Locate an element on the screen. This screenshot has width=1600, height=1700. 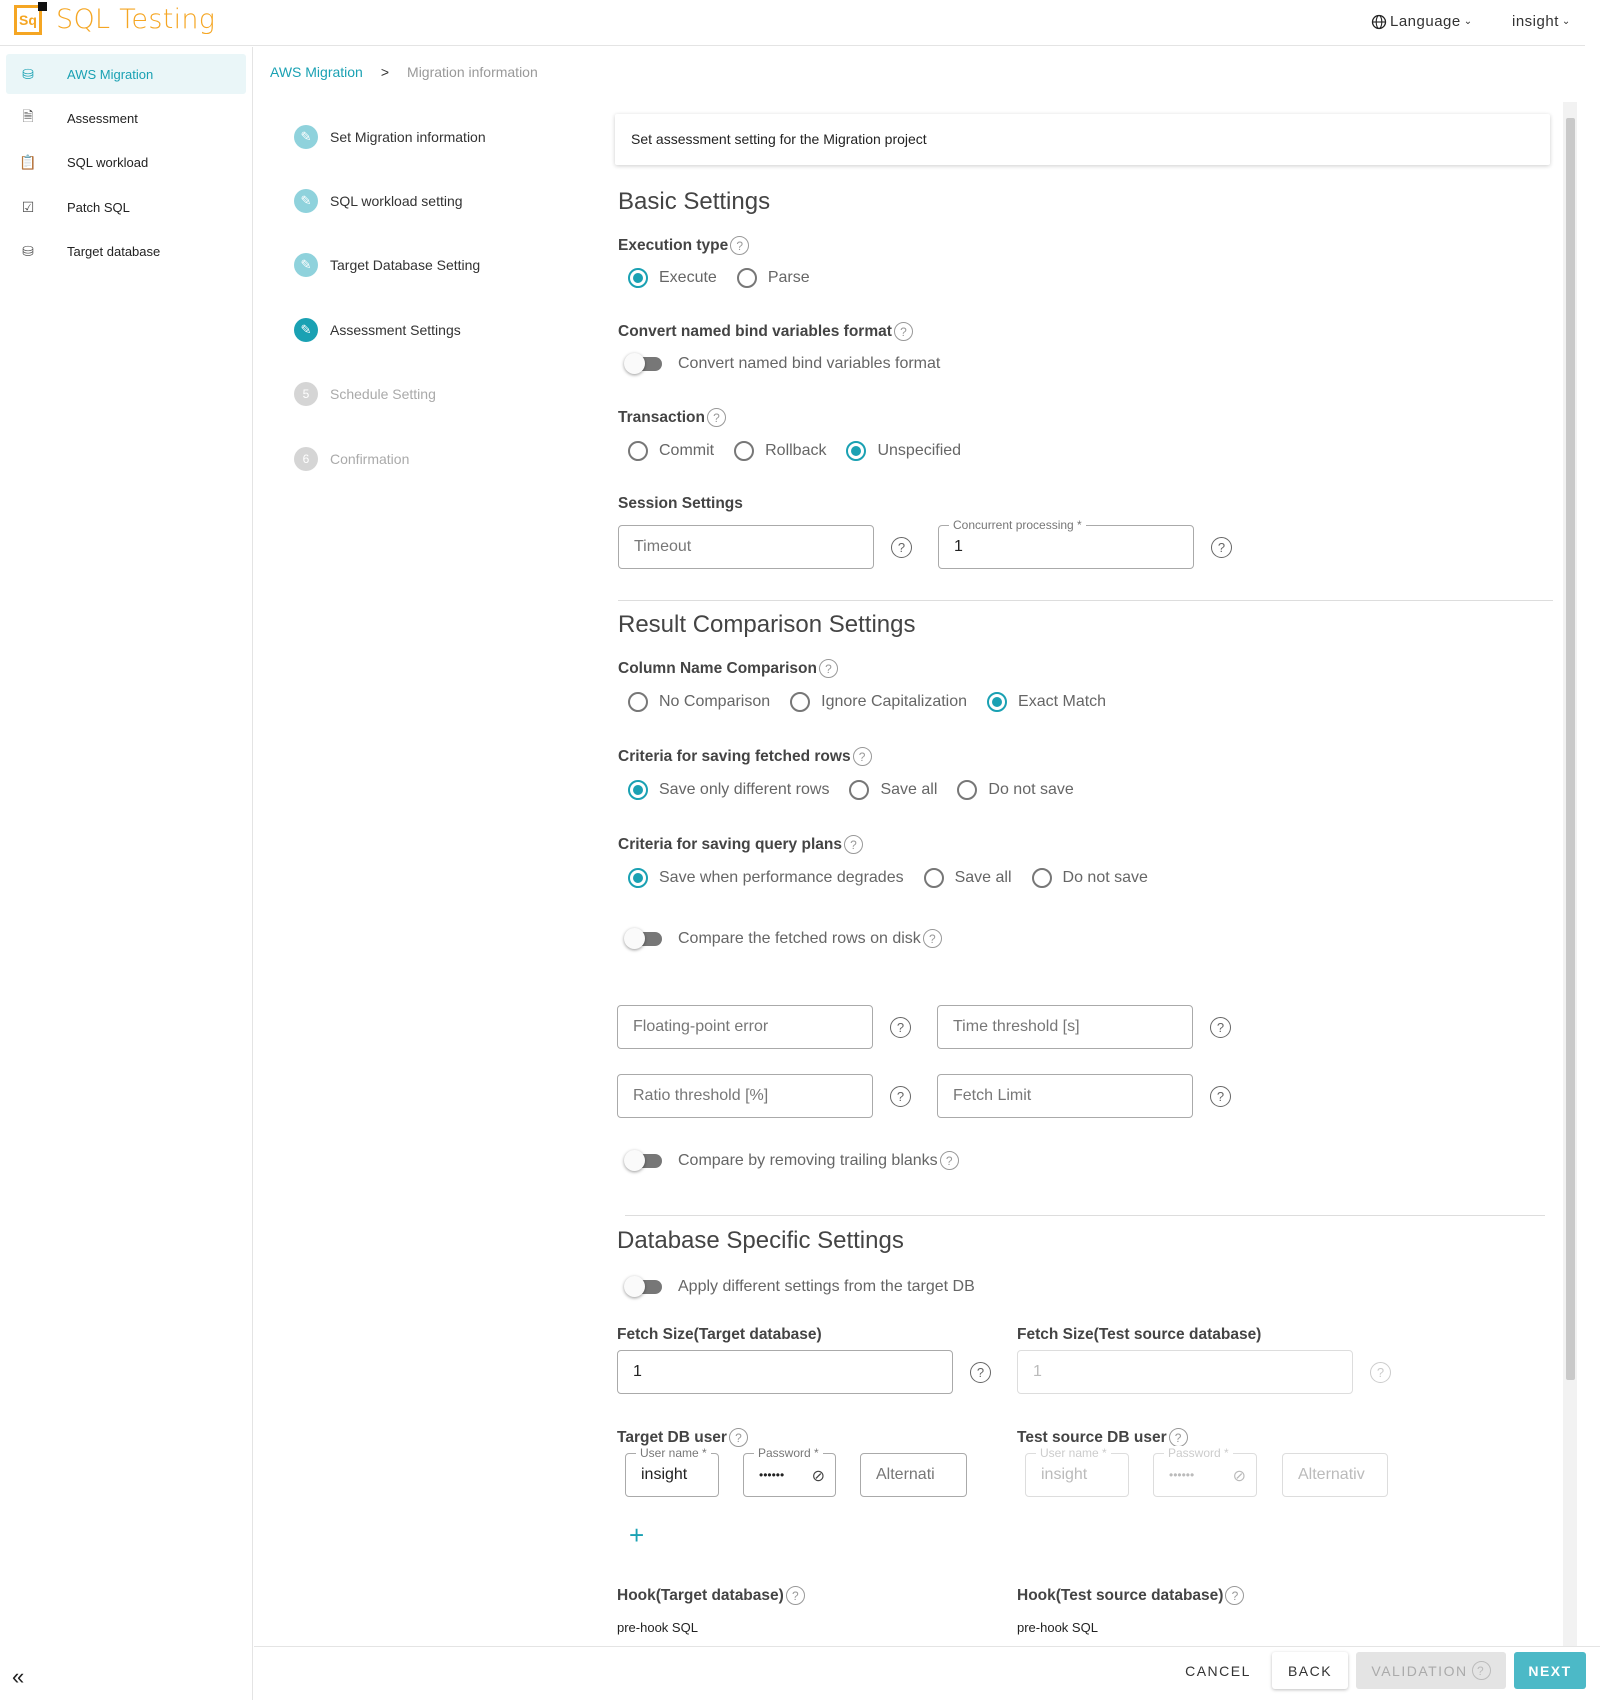
radio-execute: Execute is located at coordinates (667, 278).